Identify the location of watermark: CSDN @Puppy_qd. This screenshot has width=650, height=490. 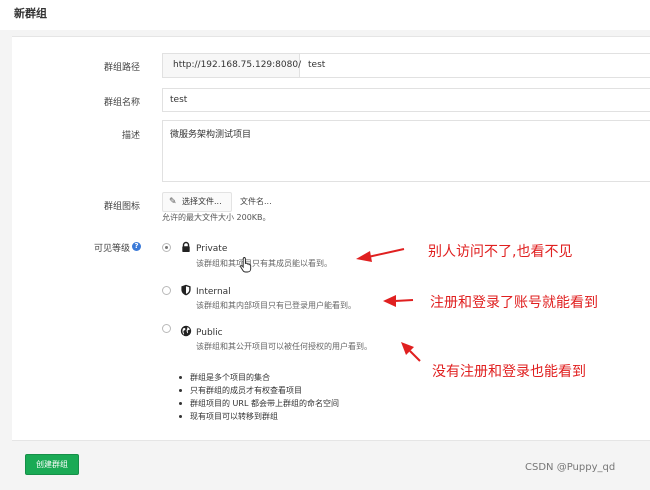
(570, 467).